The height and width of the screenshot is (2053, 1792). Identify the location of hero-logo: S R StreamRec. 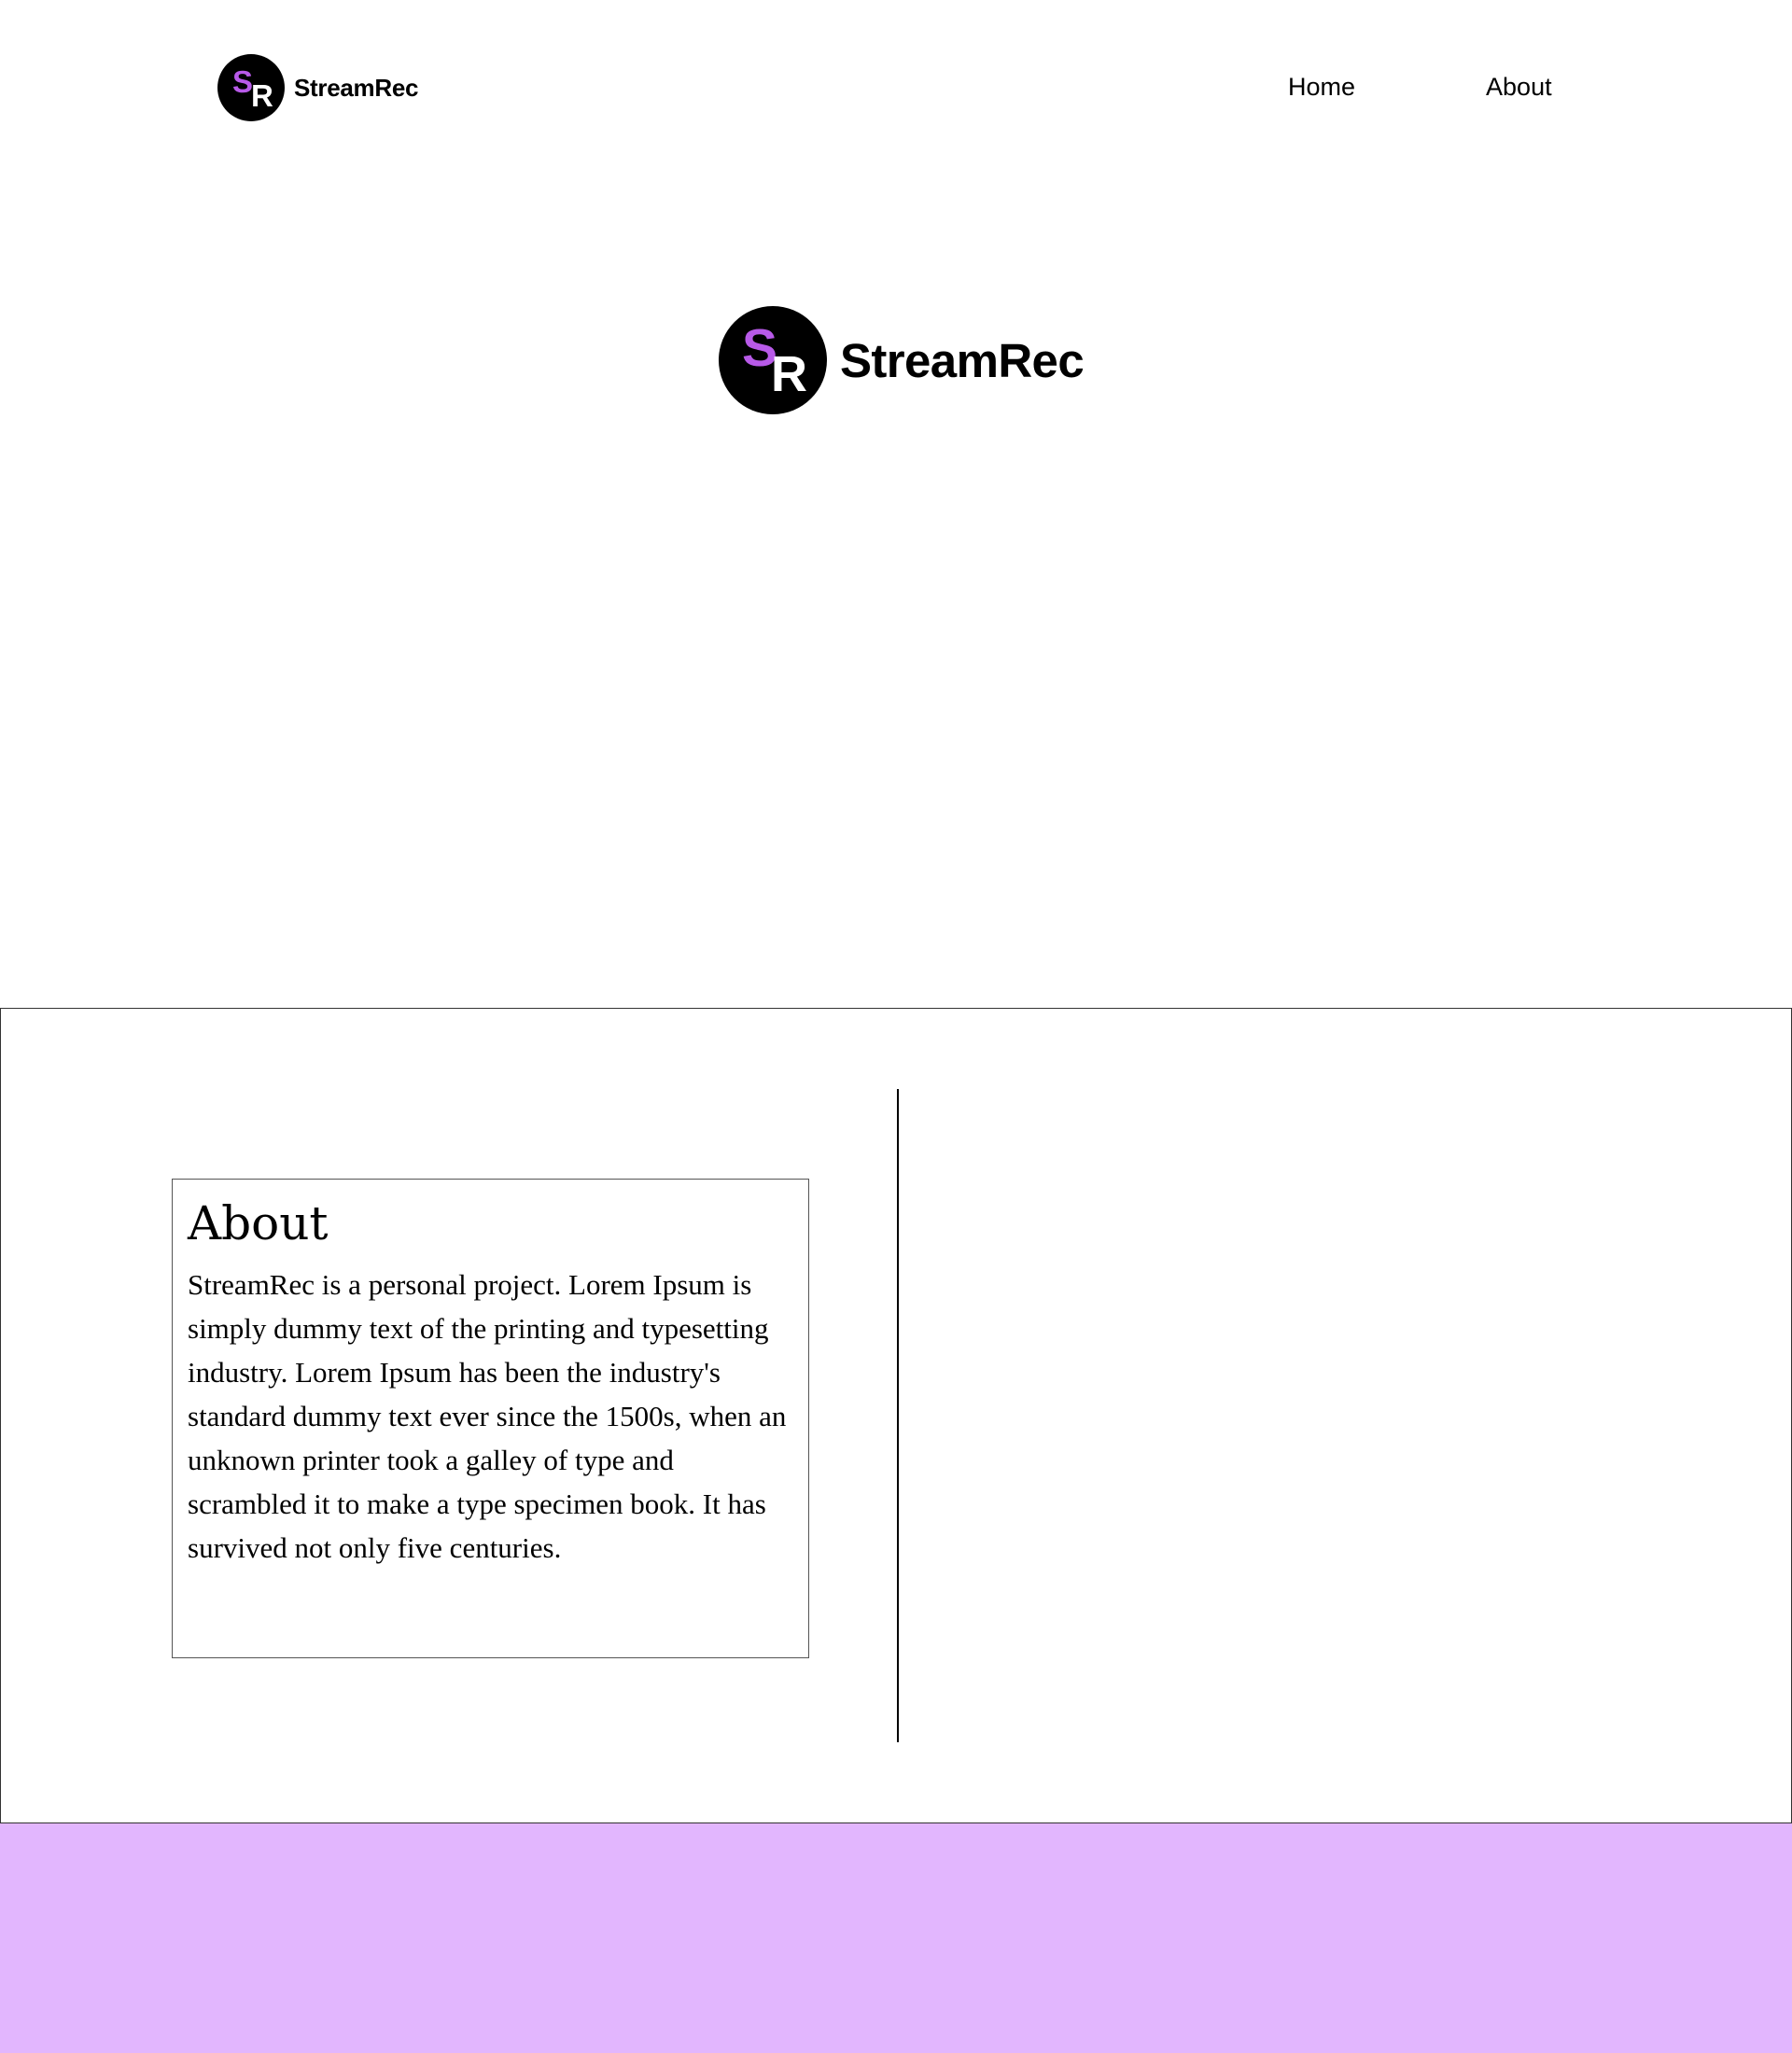
(902, 360).